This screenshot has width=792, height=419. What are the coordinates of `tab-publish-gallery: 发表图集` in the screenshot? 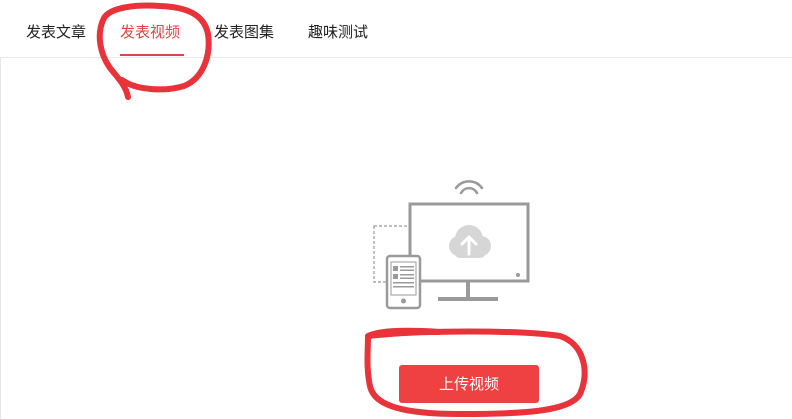 It's located at (244, 32).